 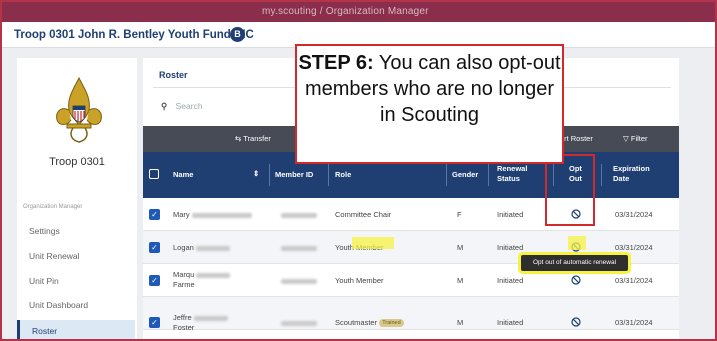 I want to click on top-bar: my.scouting / Organization Manager, so click(x=358, y=12).